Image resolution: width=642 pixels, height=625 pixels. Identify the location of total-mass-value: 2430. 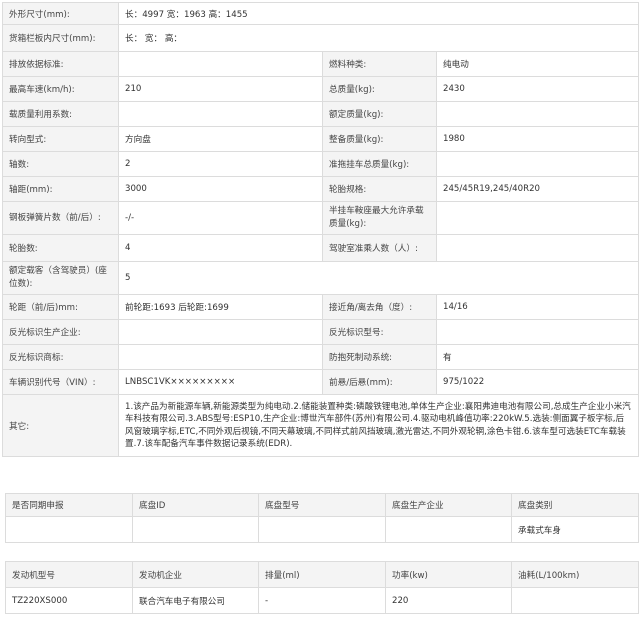
(537, 89).